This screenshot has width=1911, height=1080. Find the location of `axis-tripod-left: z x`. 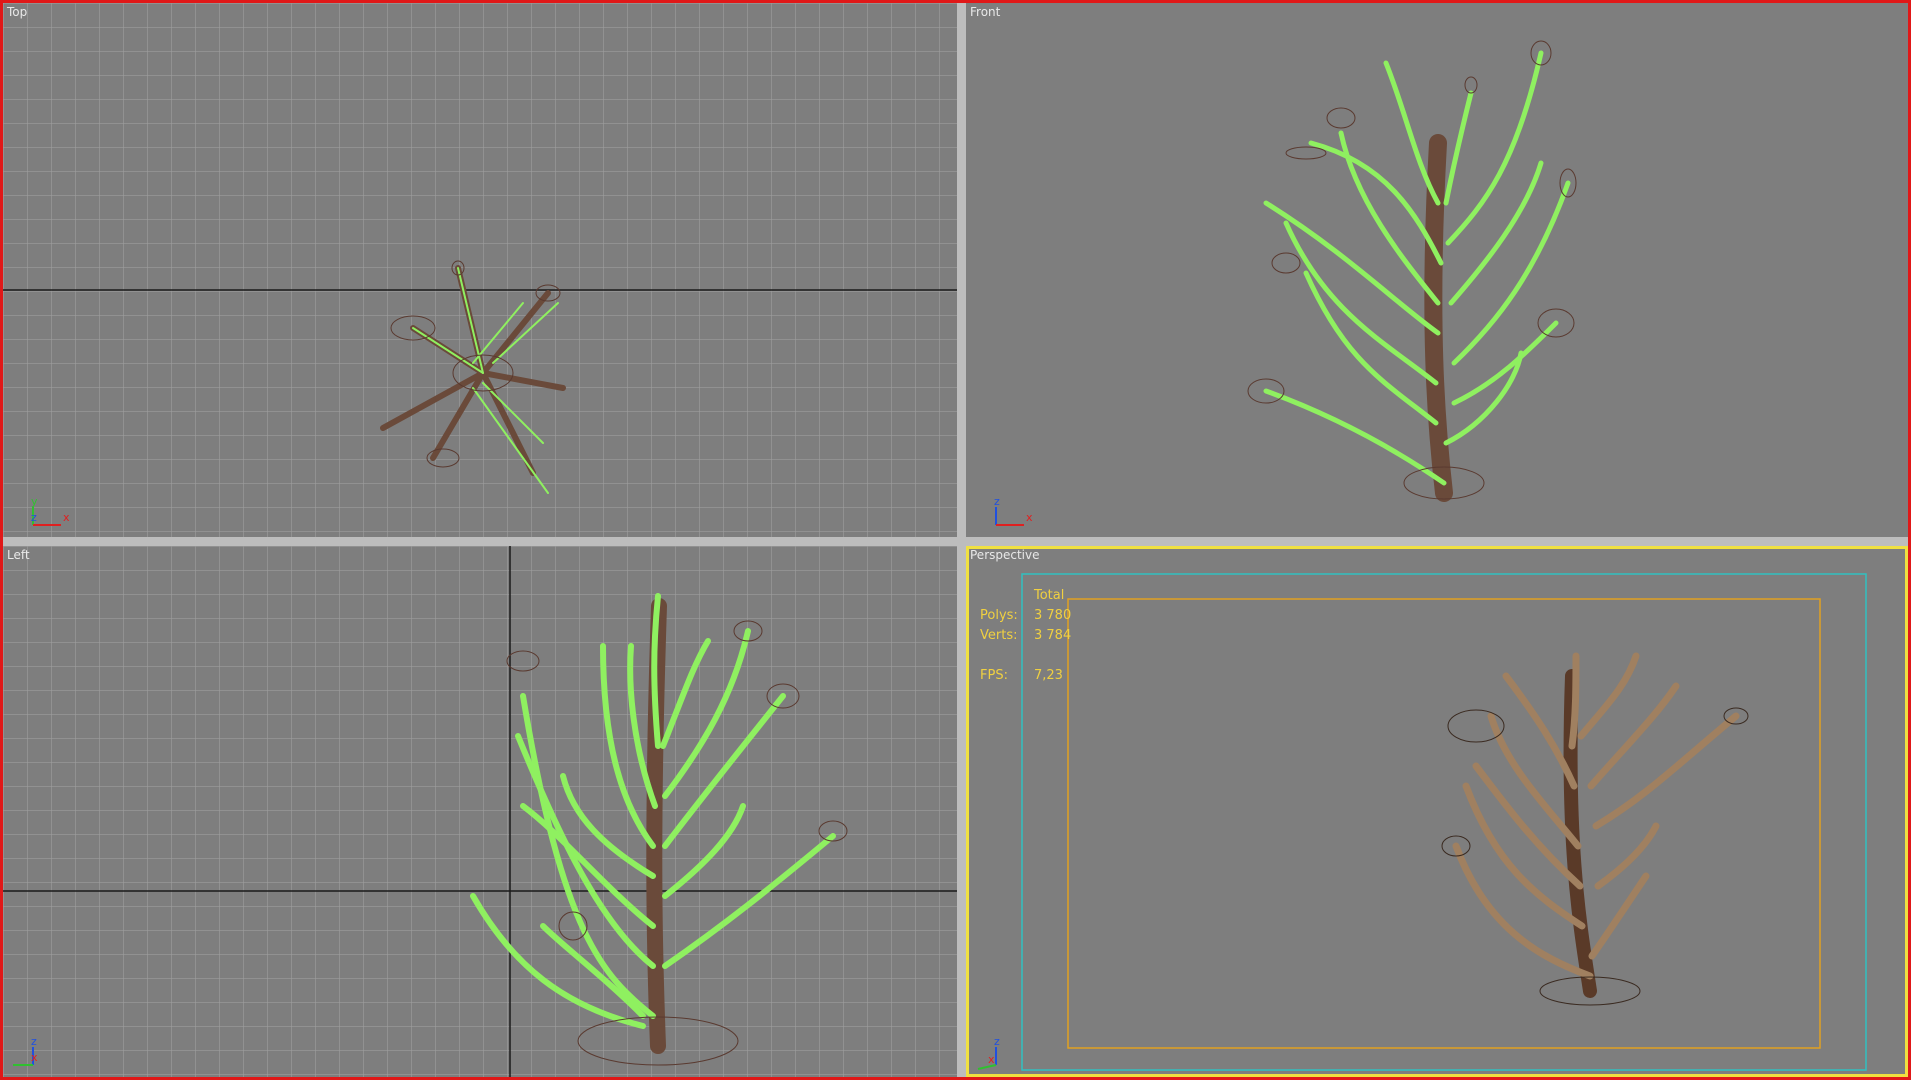

axis-tripod-left: z x is located at coordinates (43, 1042).